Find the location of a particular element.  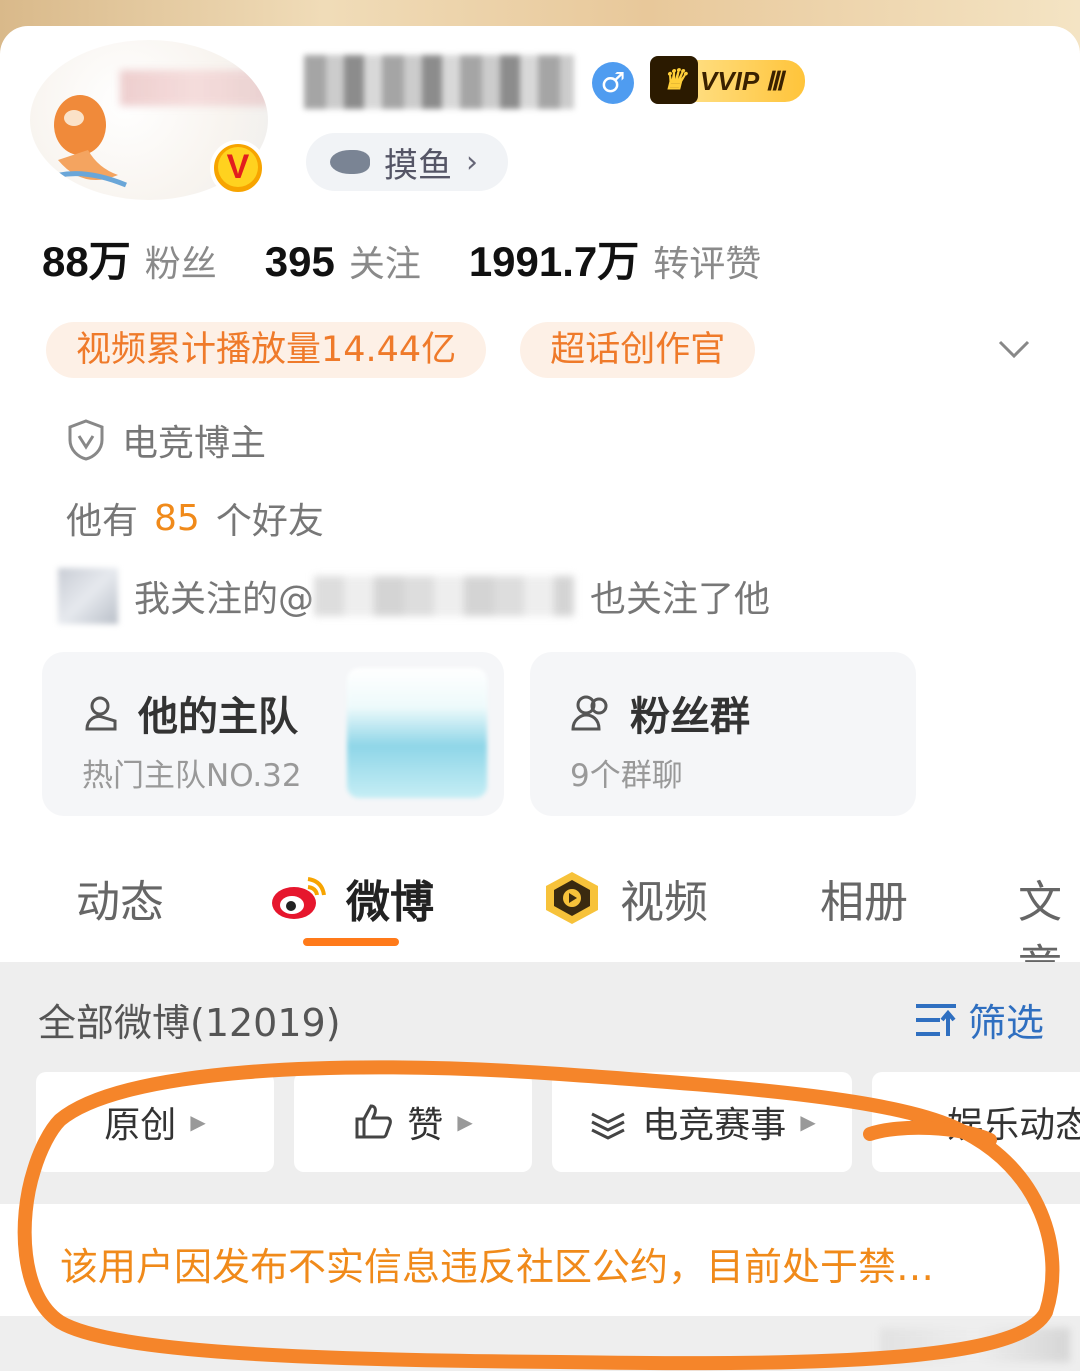

chevron-right-icon: › is located at coordinates (472, 162).